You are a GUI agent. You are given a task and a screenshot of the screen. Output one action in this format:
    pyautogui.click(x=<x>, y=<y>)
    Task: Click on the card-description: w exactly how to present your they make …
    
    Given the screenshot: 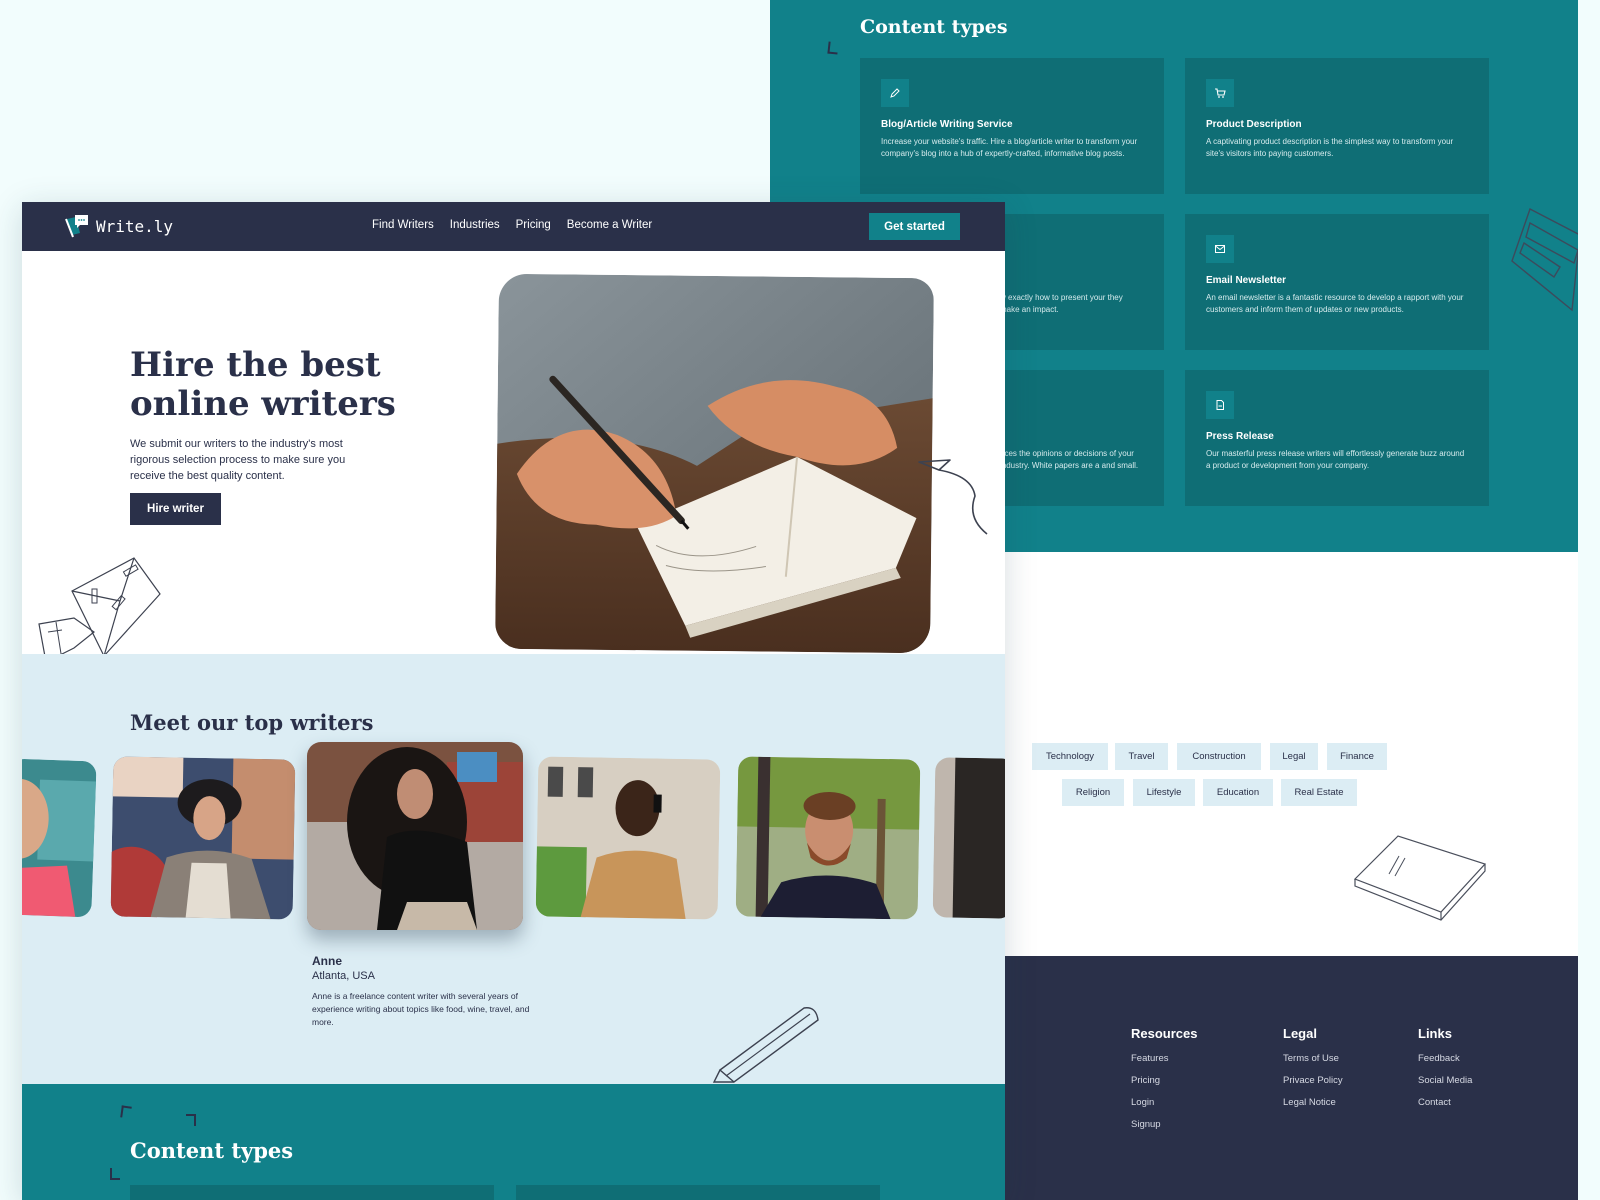 What is the action you would take?
    pyautogui.click(x=1061, y=303)
    